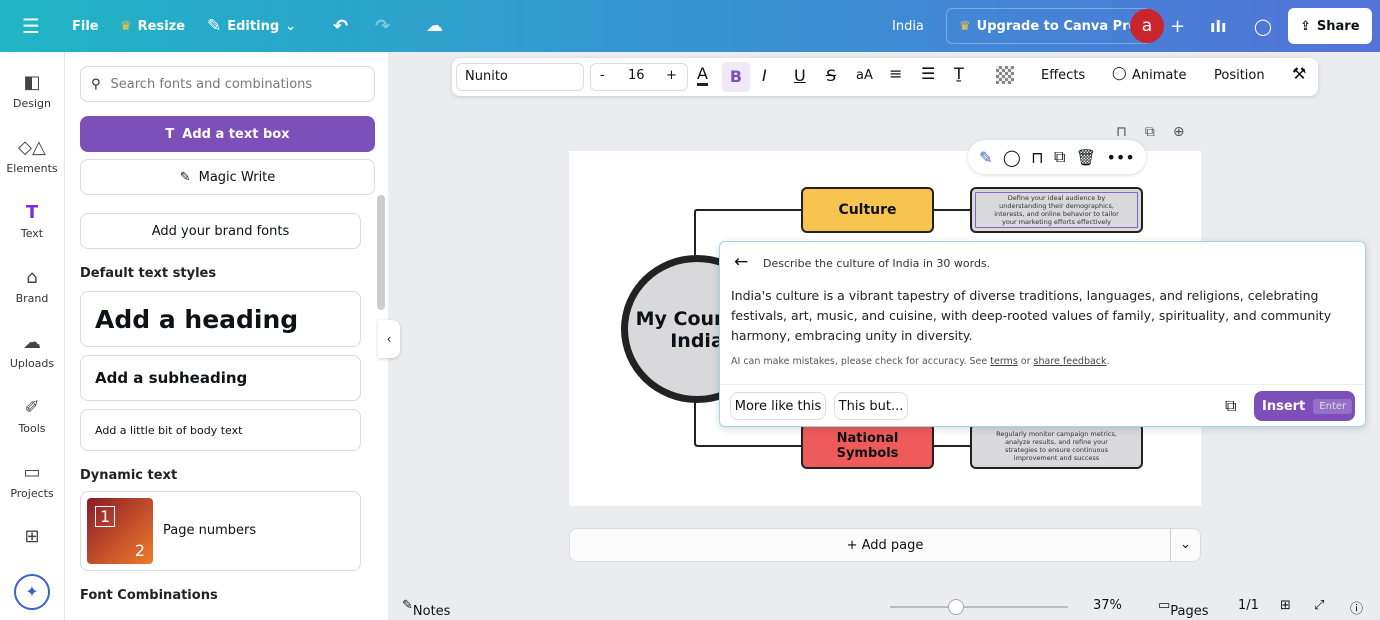 This screenshot has width=1380, height=620. Describe the element at coordinates (32, 416) in the screenshot. I see `rail-tools: ✐ Tools` at that location.